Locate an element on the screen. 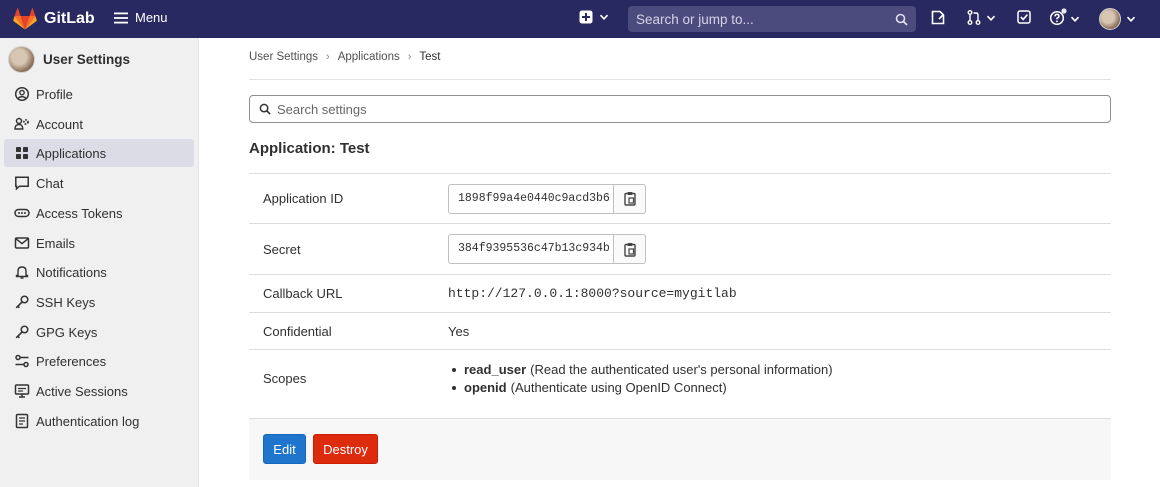 This screenshot has width=1160, height=487. sidebar-item-label: Active Sessions is located at coordinates (82, 391).